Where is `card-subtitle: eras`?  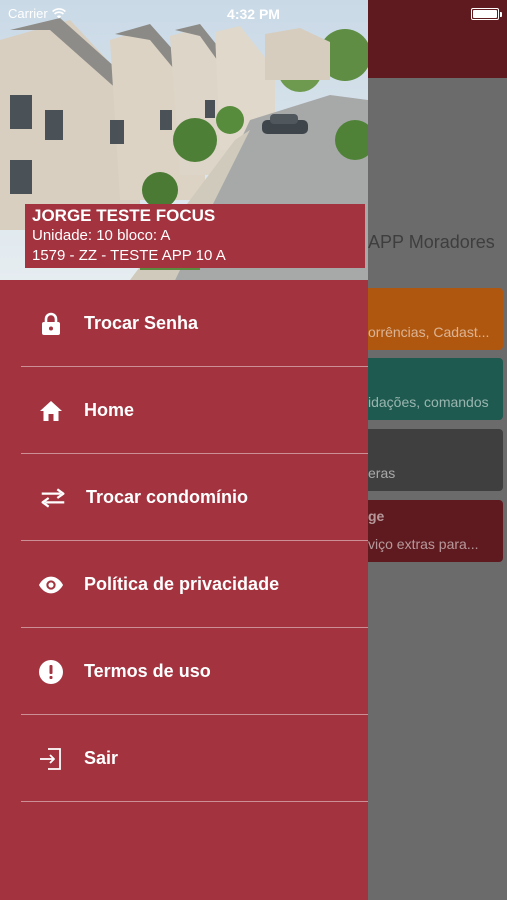
card-subtitle: eras is located at coordinates (382, 473).